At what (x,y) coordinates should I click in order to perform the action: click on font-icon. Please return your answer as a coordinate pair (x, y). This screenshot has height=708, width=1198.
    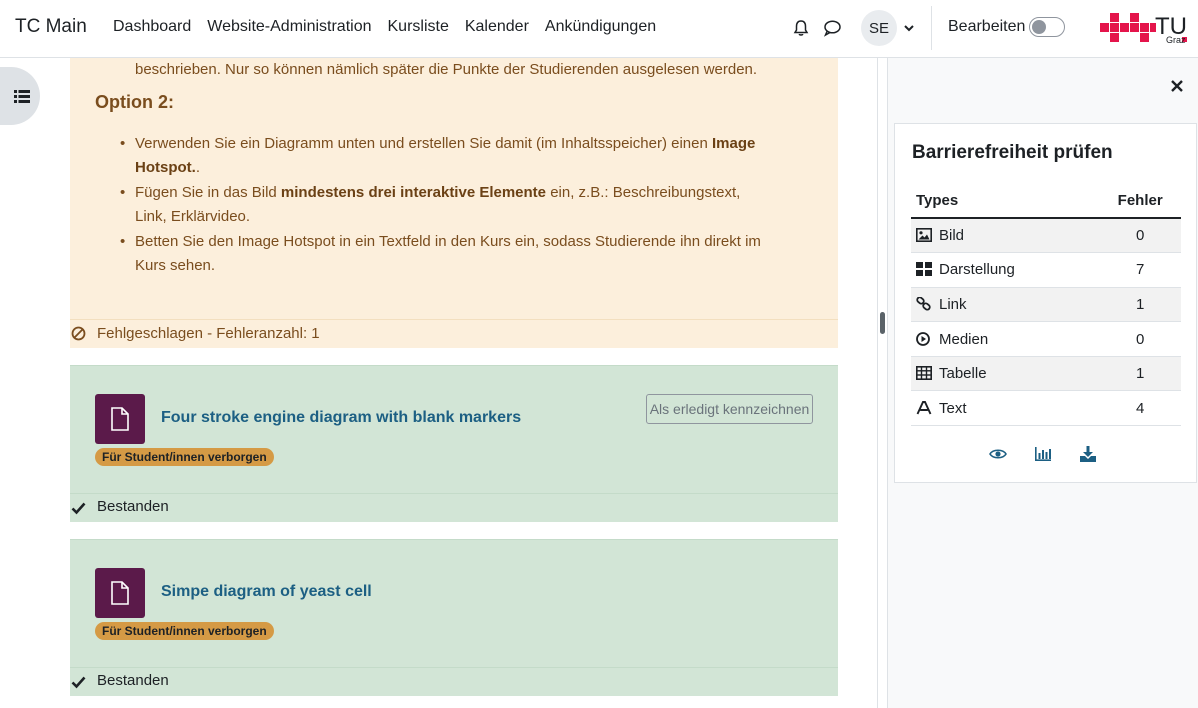
    Looking at the image, I should click on (924, 407).